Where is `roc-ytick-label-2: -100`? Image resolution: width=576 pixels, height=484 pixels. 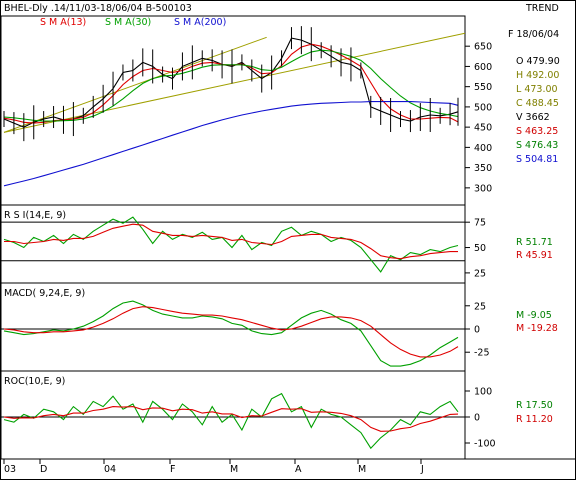 roc-ytick-label-2: -100 is located at coordinates (485, 444).